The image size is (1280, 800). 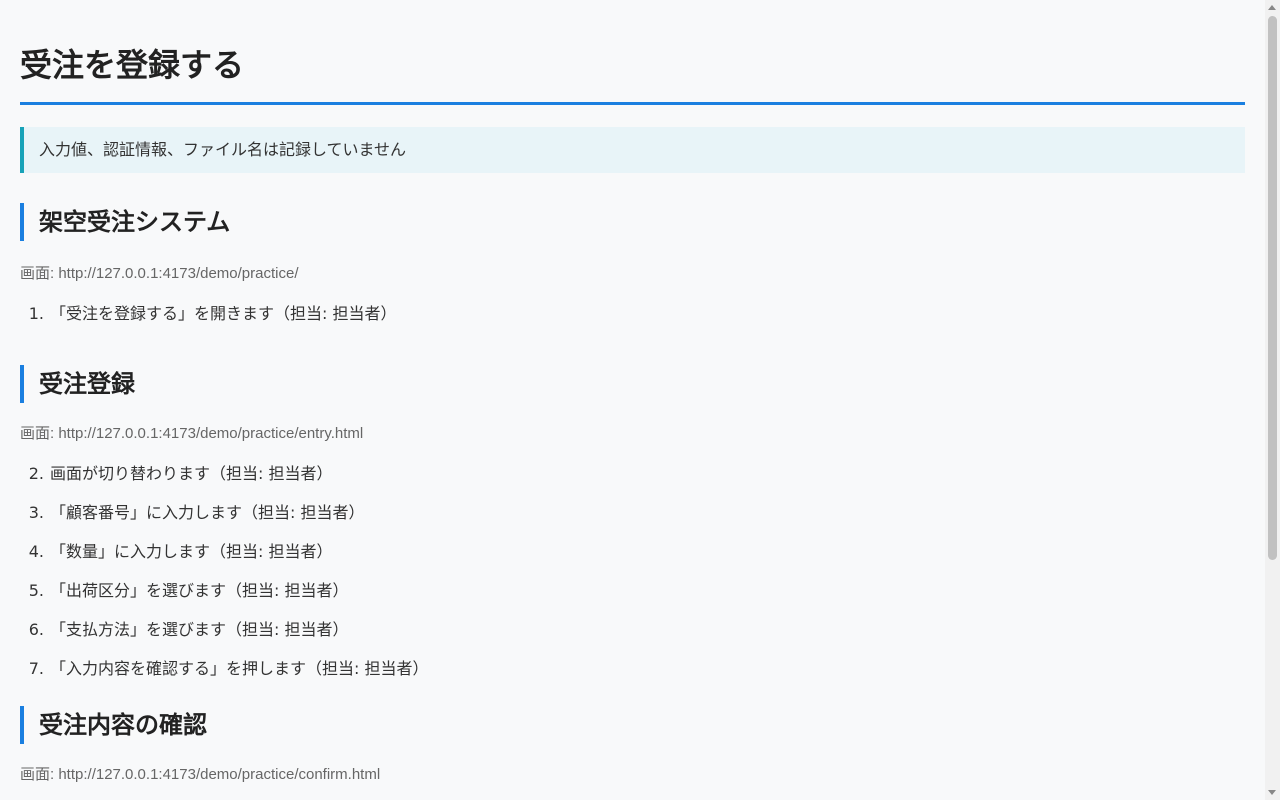 I want to click on step-number: 7., so click(x=36, y=668).